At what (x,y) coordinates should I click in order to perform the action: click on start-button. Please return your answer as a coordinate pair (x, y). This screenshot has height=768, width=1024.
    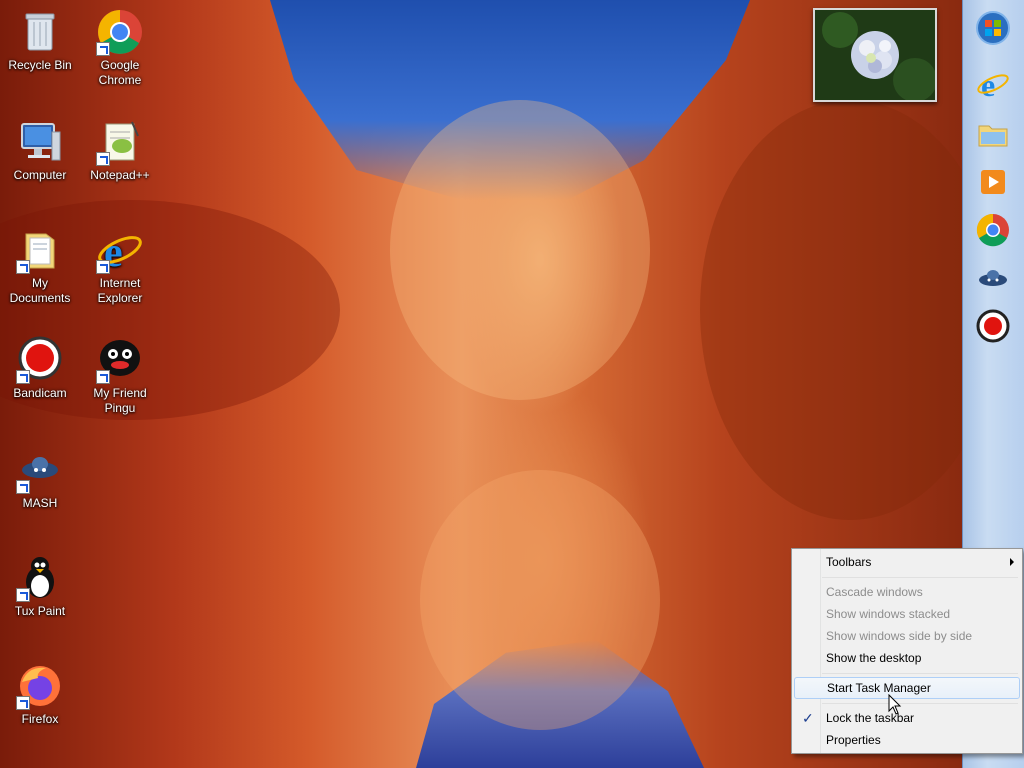
    Looking at the image, I should click on (993, 28).